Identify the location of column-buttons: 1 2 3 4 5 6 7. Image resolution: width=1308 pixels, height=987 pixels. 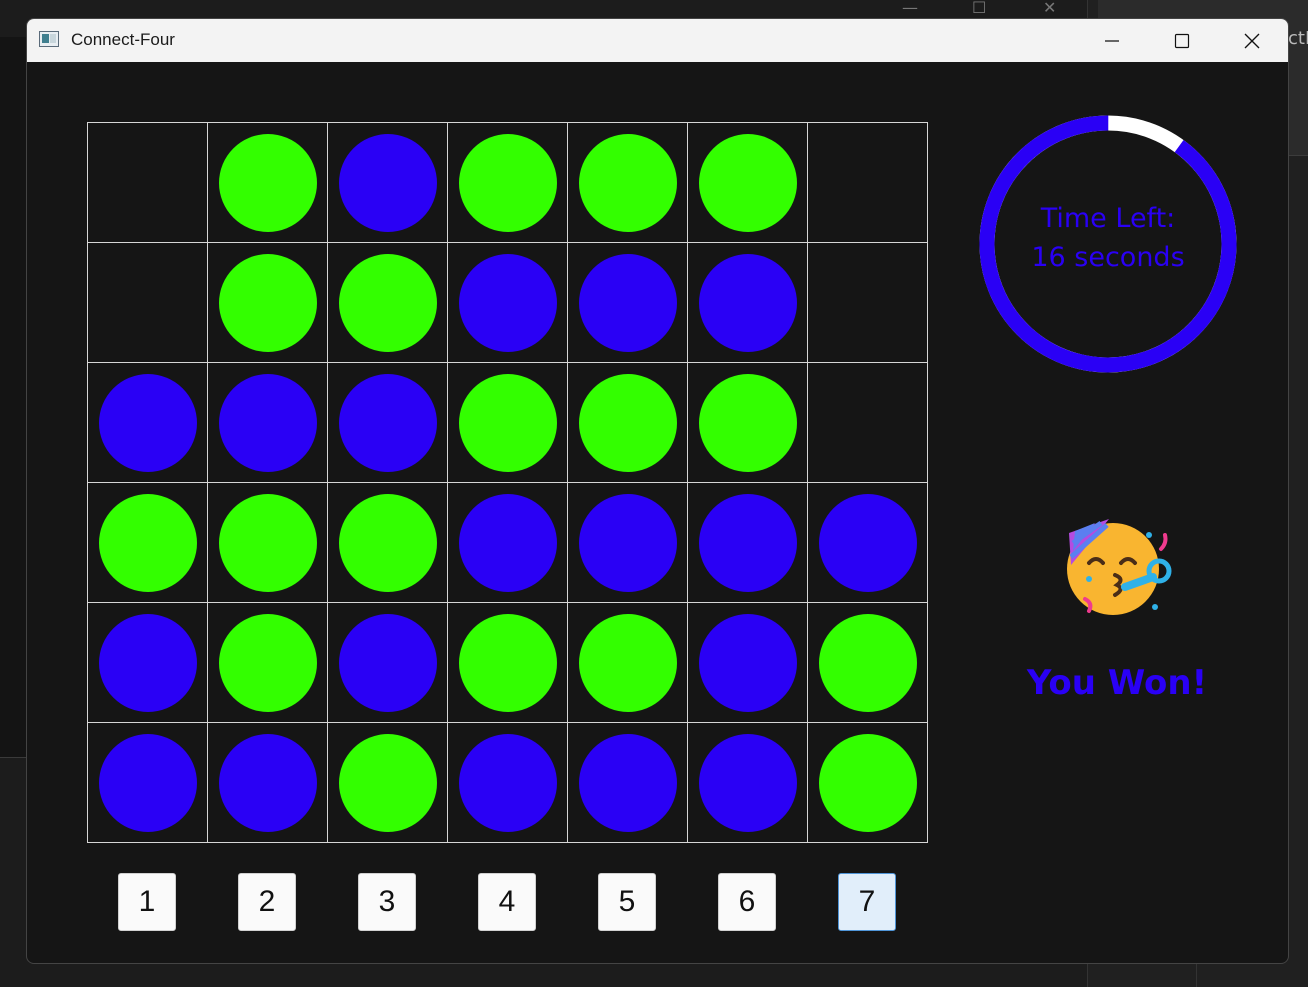
(507, 902).